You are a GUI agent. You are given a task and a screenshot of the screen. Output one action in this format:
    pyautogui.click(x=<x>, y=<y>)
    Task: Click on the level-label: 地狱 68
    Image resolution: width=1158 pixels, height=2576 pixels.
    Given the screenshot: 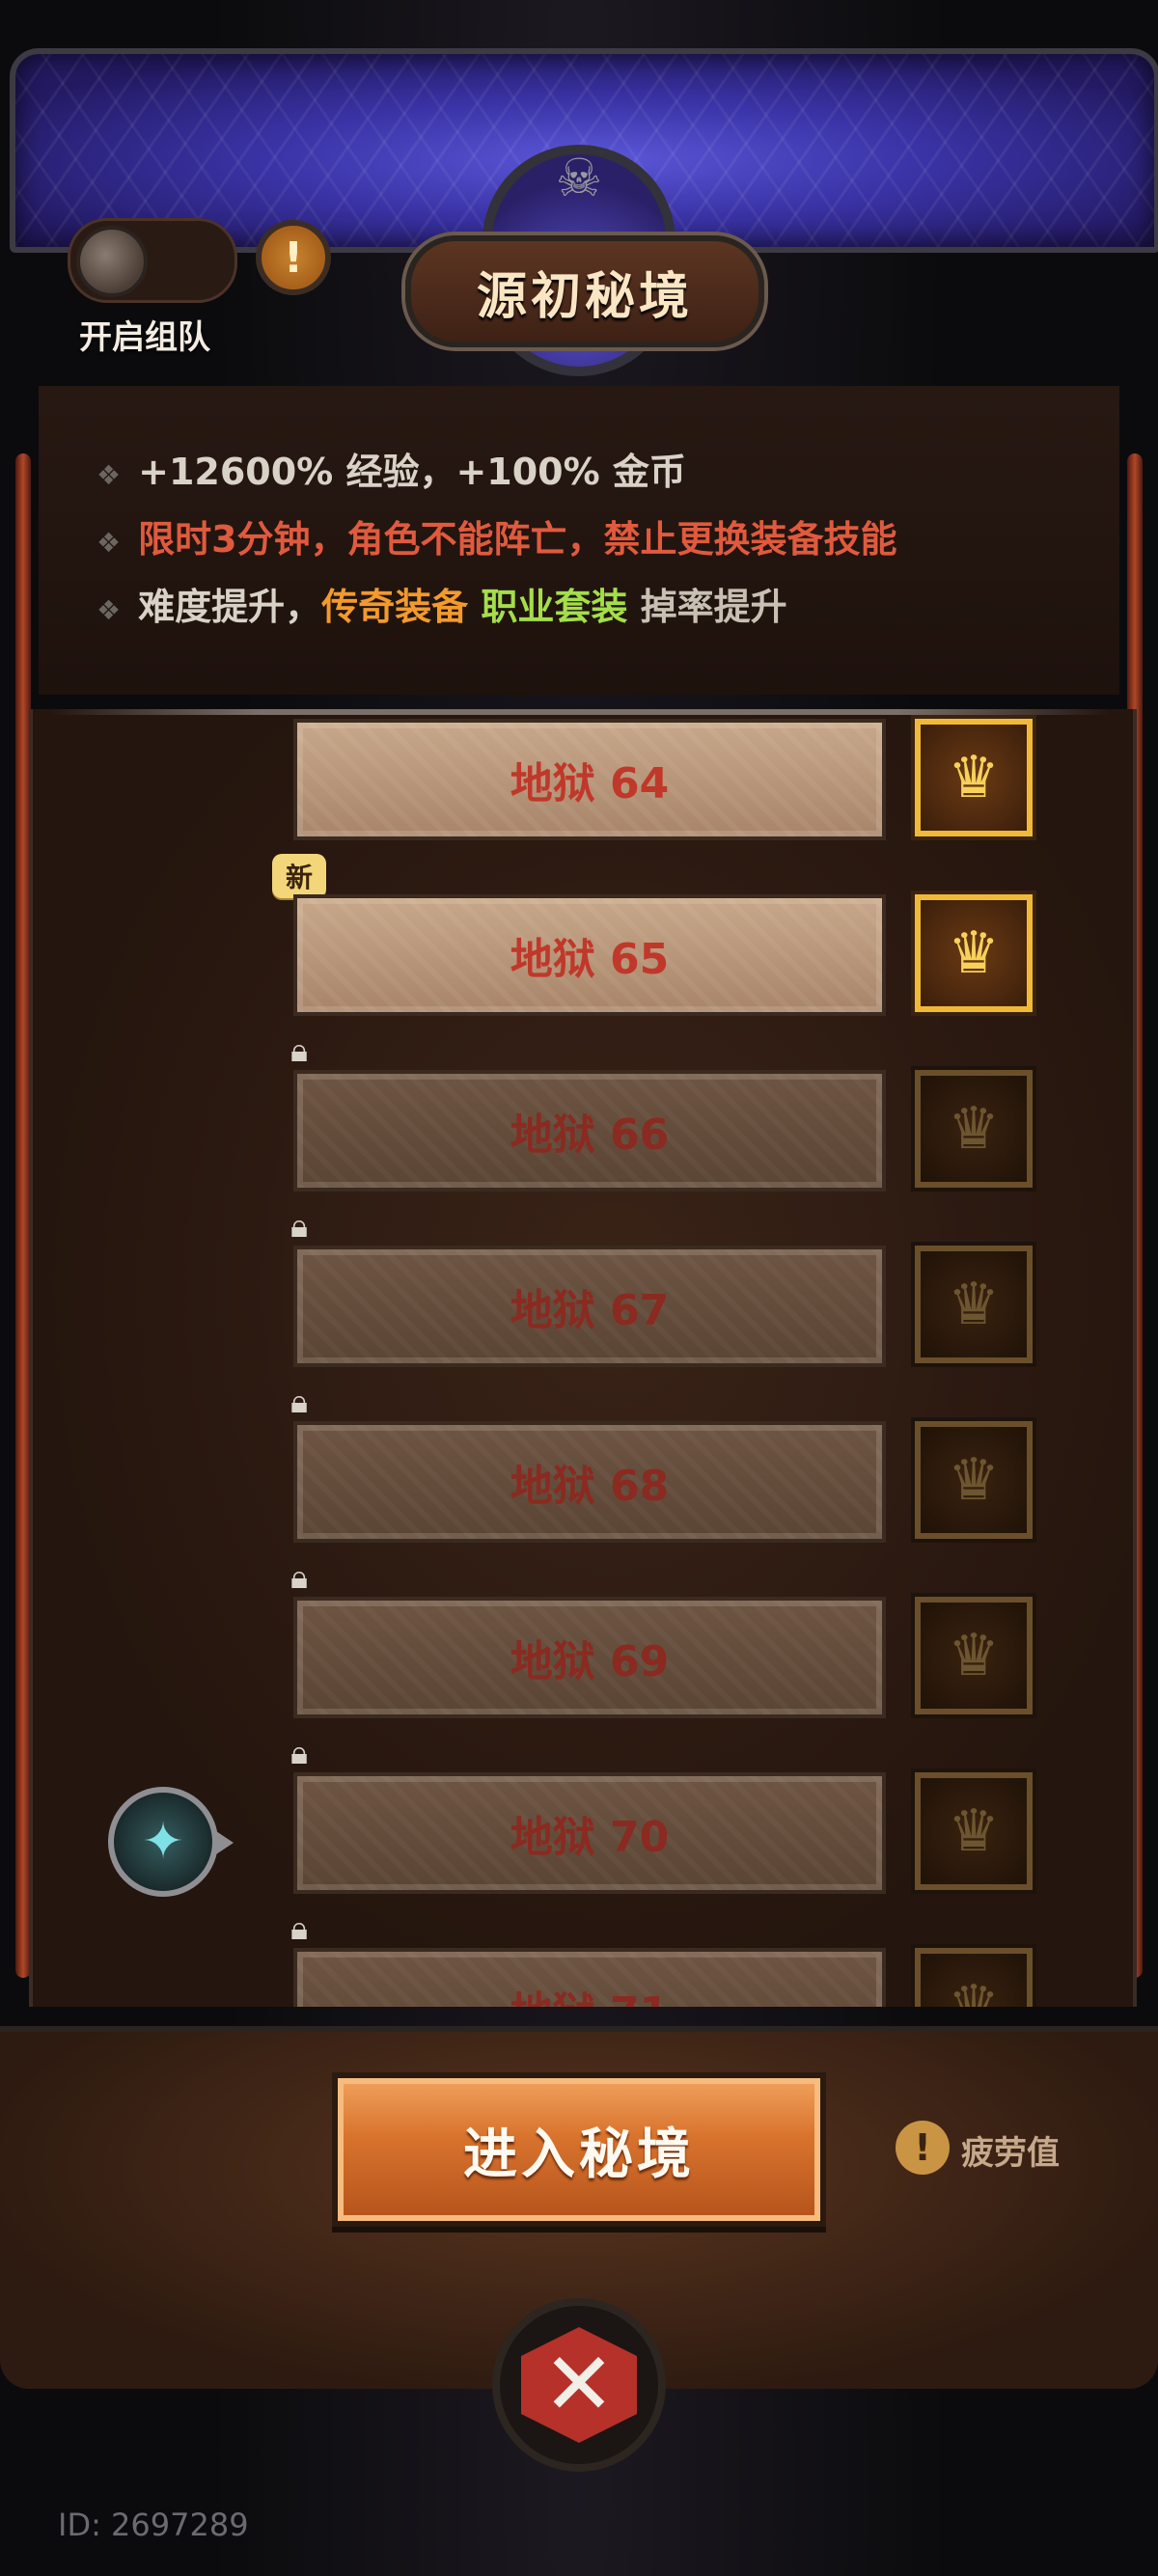 What is the action you would take?
    pyautogui.click(x=590, y=1486)
    